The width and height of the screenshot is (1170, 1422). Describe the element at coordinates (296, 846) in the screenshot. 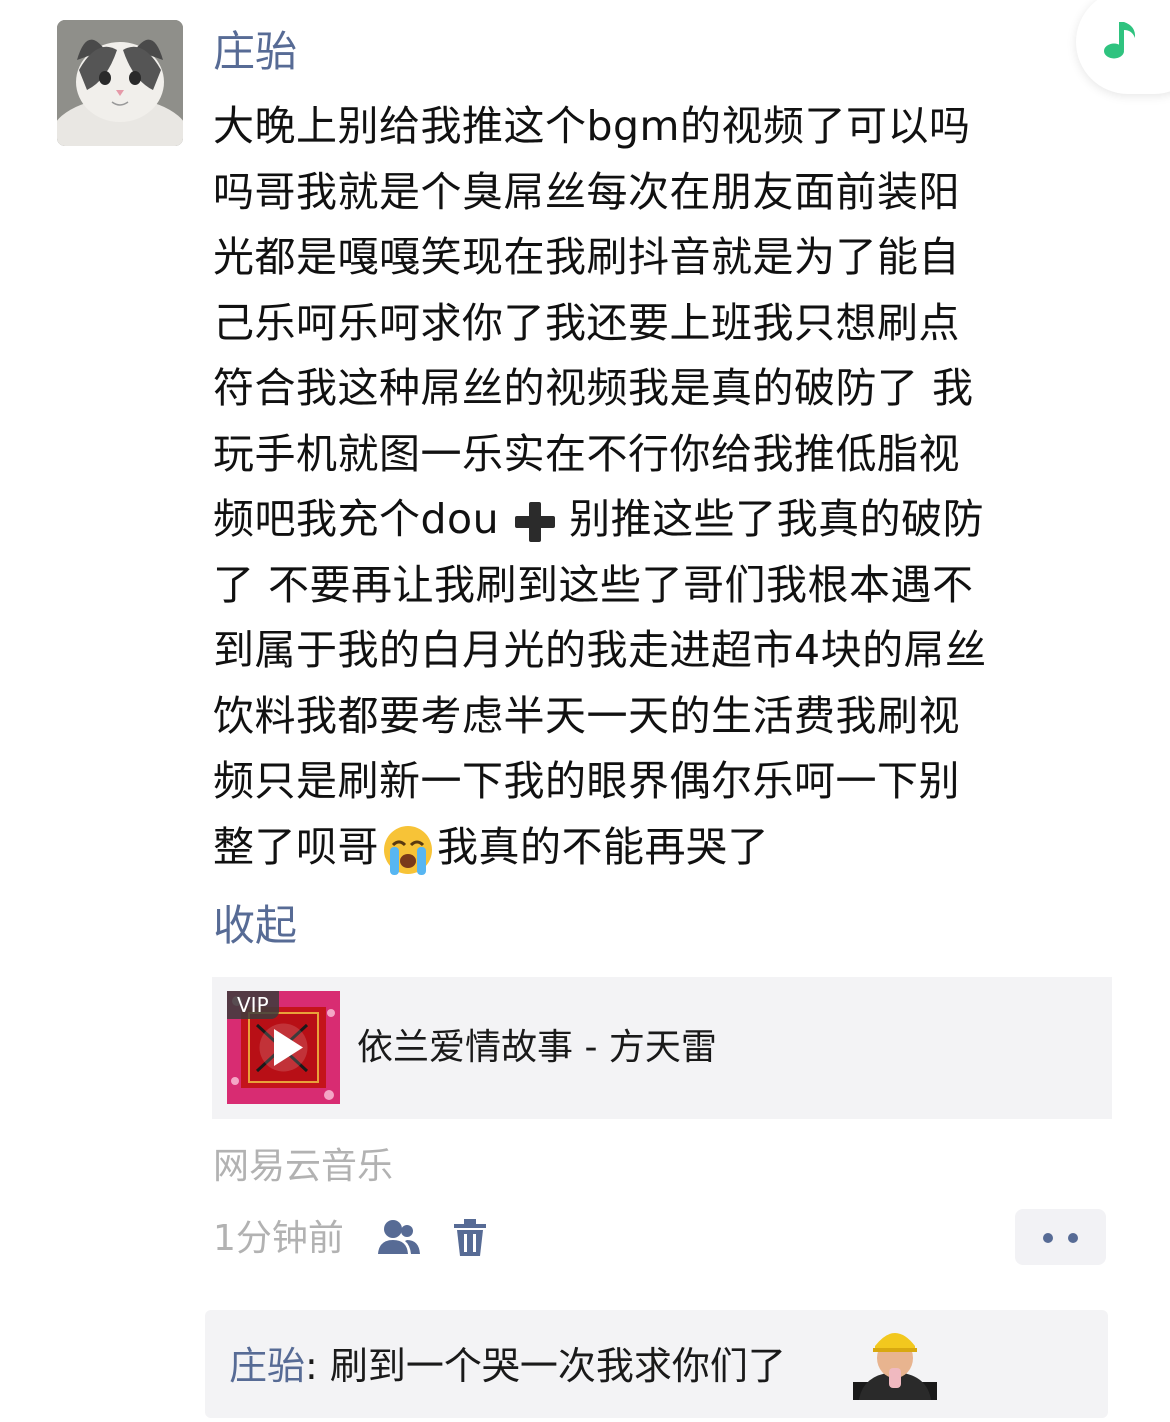

I see `post-line-segment: 整了呗哥` at that location.